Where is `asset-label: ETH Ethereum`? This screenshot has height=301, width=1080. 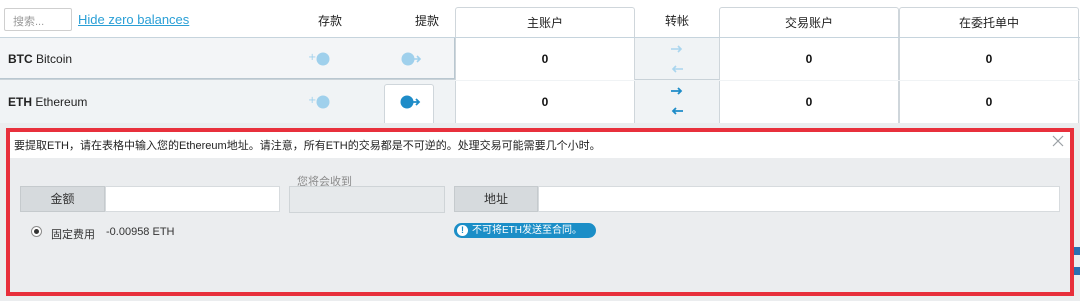 asset-label: ETH Ethereum is located at coordinates (47, 102).